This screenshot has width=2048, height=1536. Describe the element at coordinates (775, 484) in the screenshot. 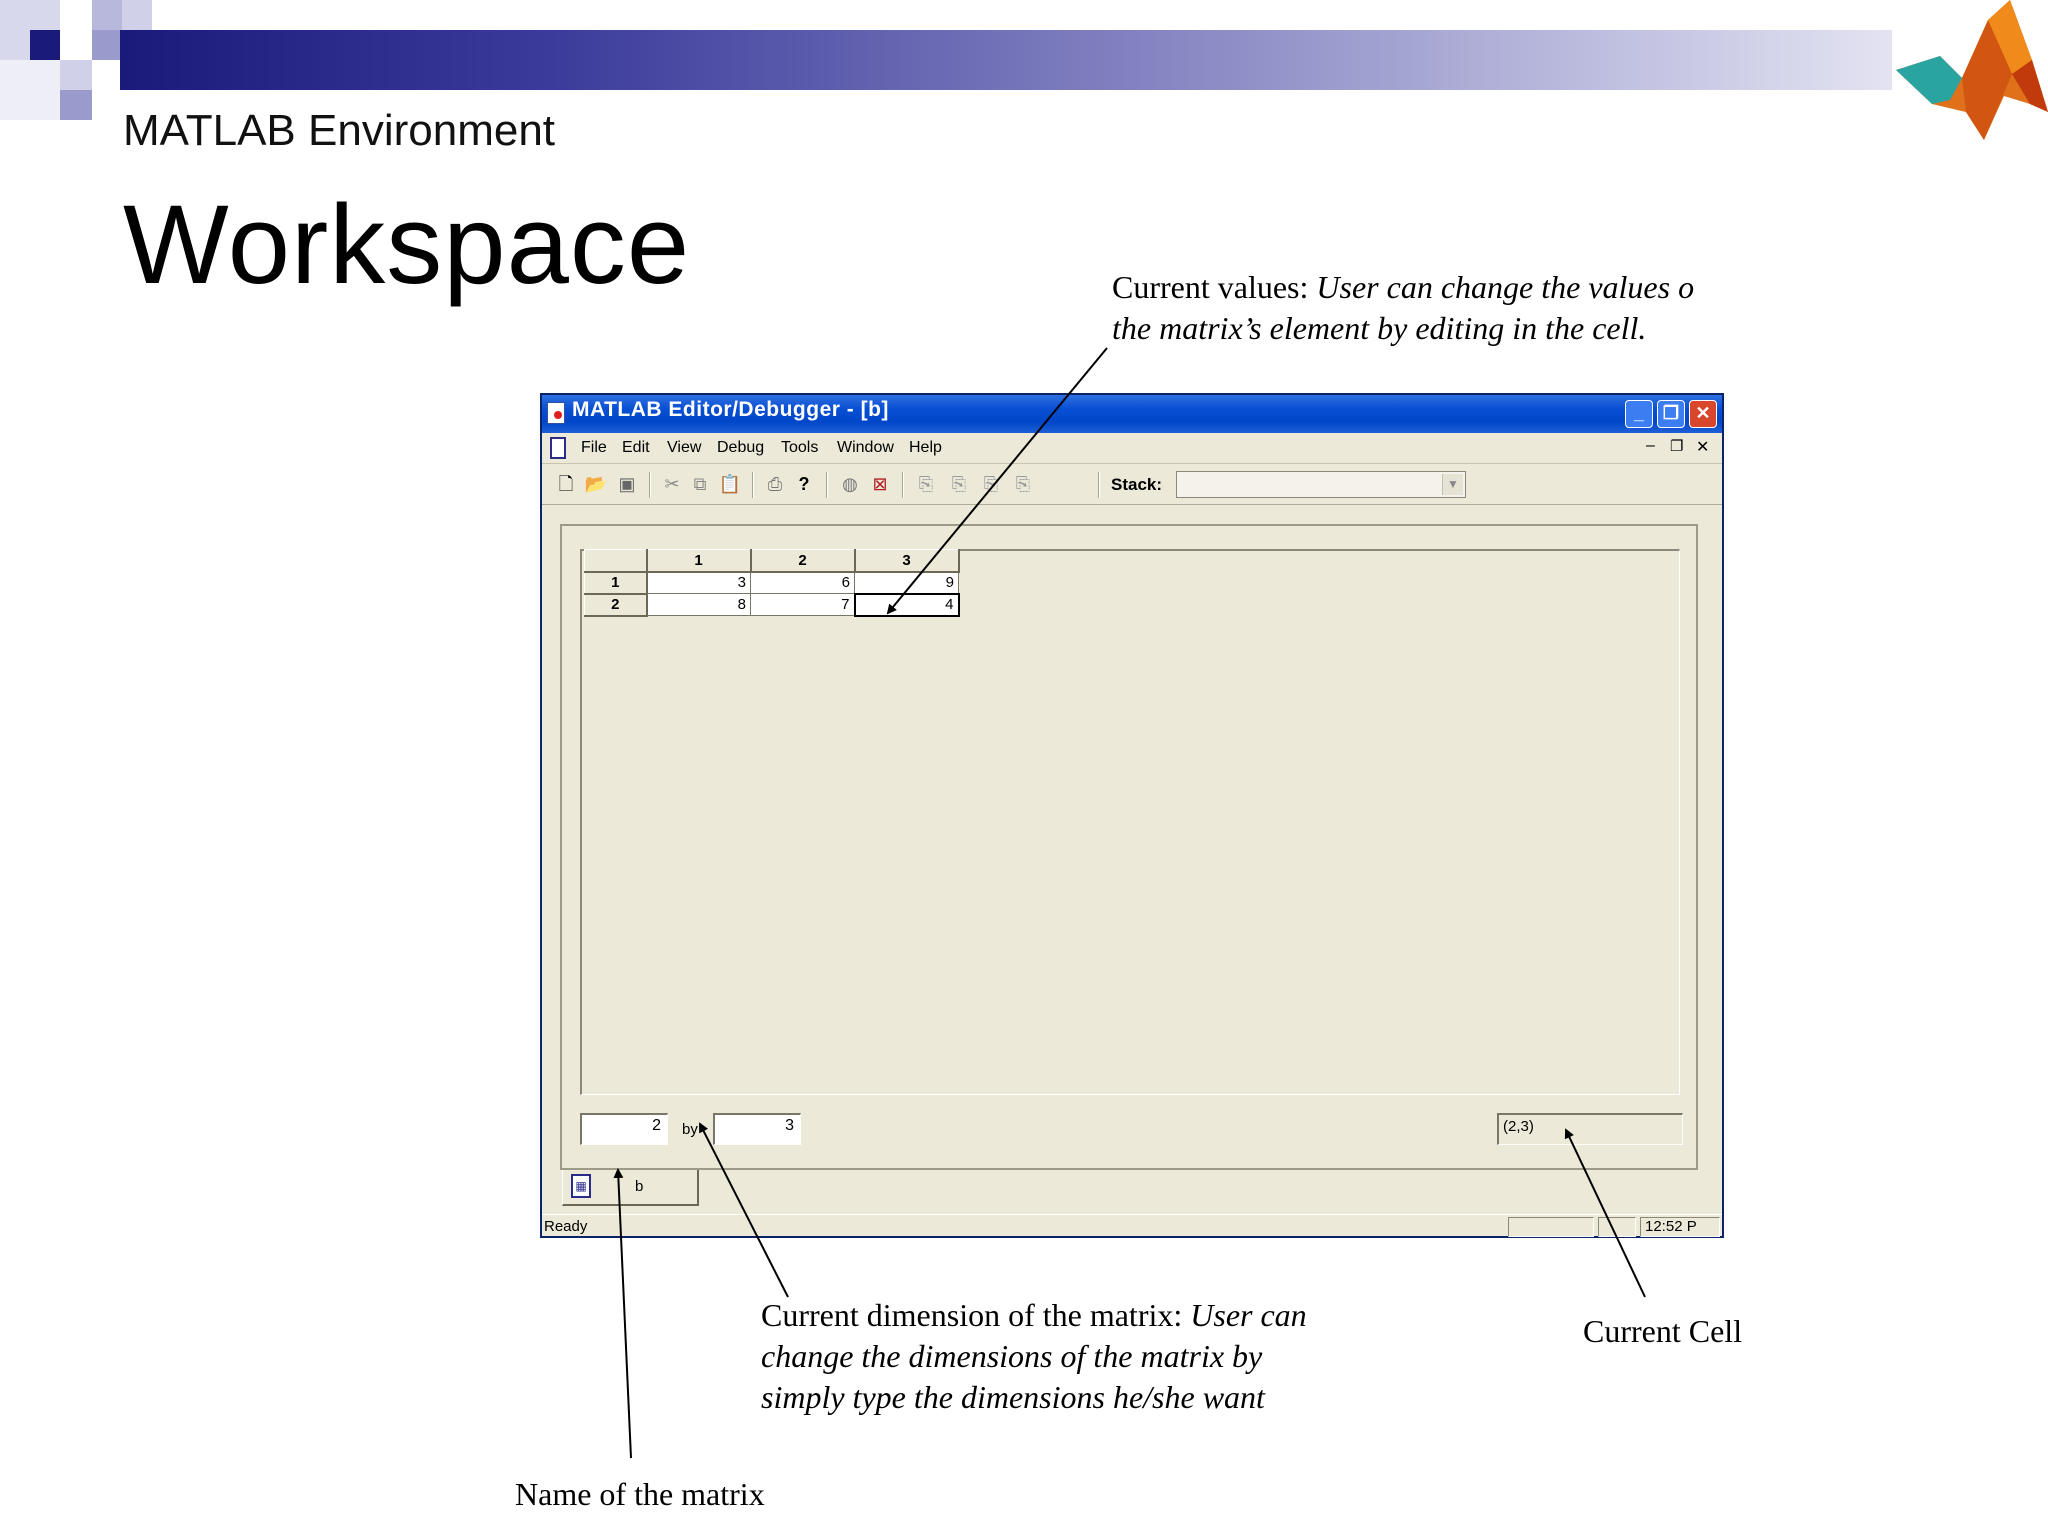

I see `print-icon: ⎙` at that location.